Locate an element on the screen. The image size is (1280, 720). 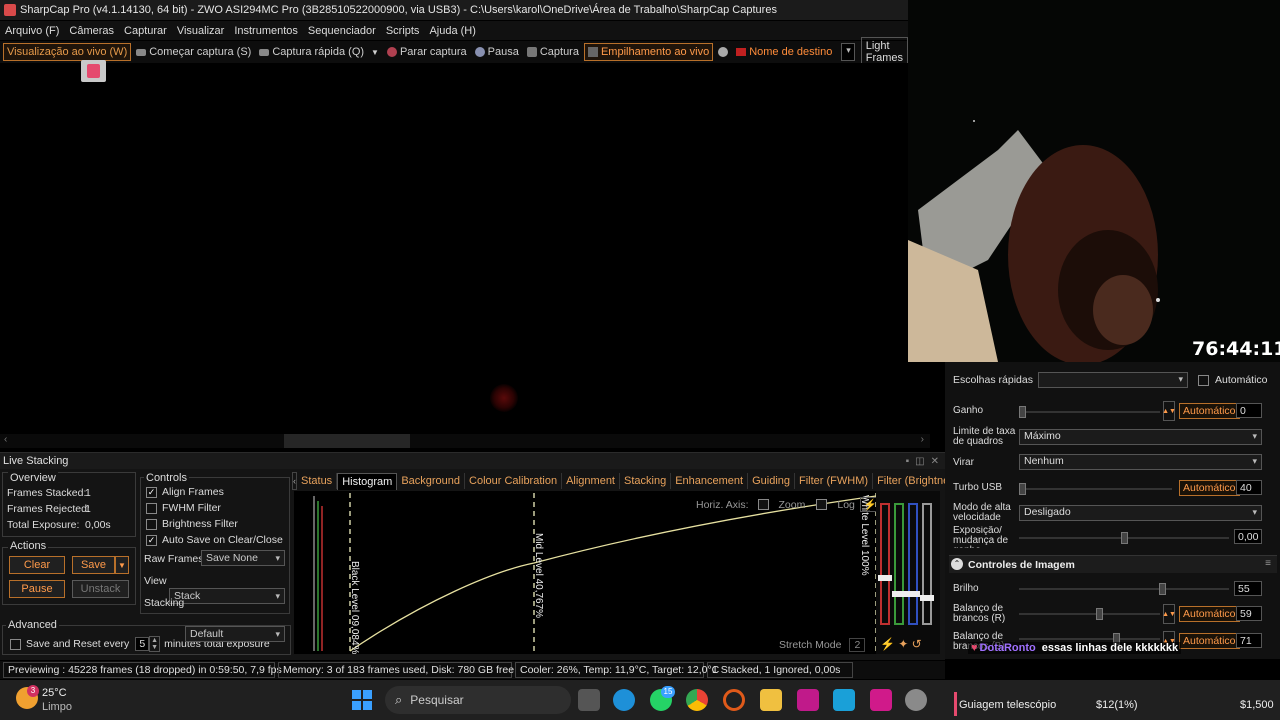
raw-frames-dropdown: Save None is located at coordinates (243, 558).